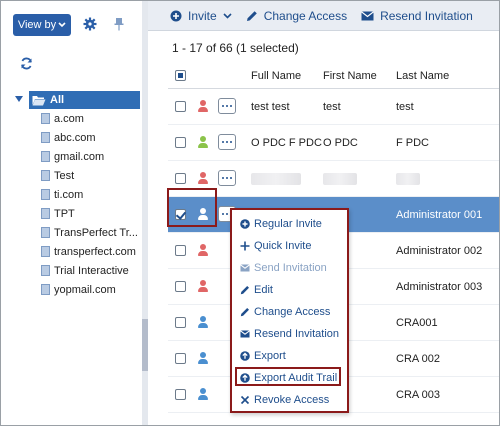 The width and height of the screenshot is (500, 426). What do you see at coordinates (283, 246) in the screenshot?
I see `menu-item-label: Quick Invite` at bounding box center [283, 246].